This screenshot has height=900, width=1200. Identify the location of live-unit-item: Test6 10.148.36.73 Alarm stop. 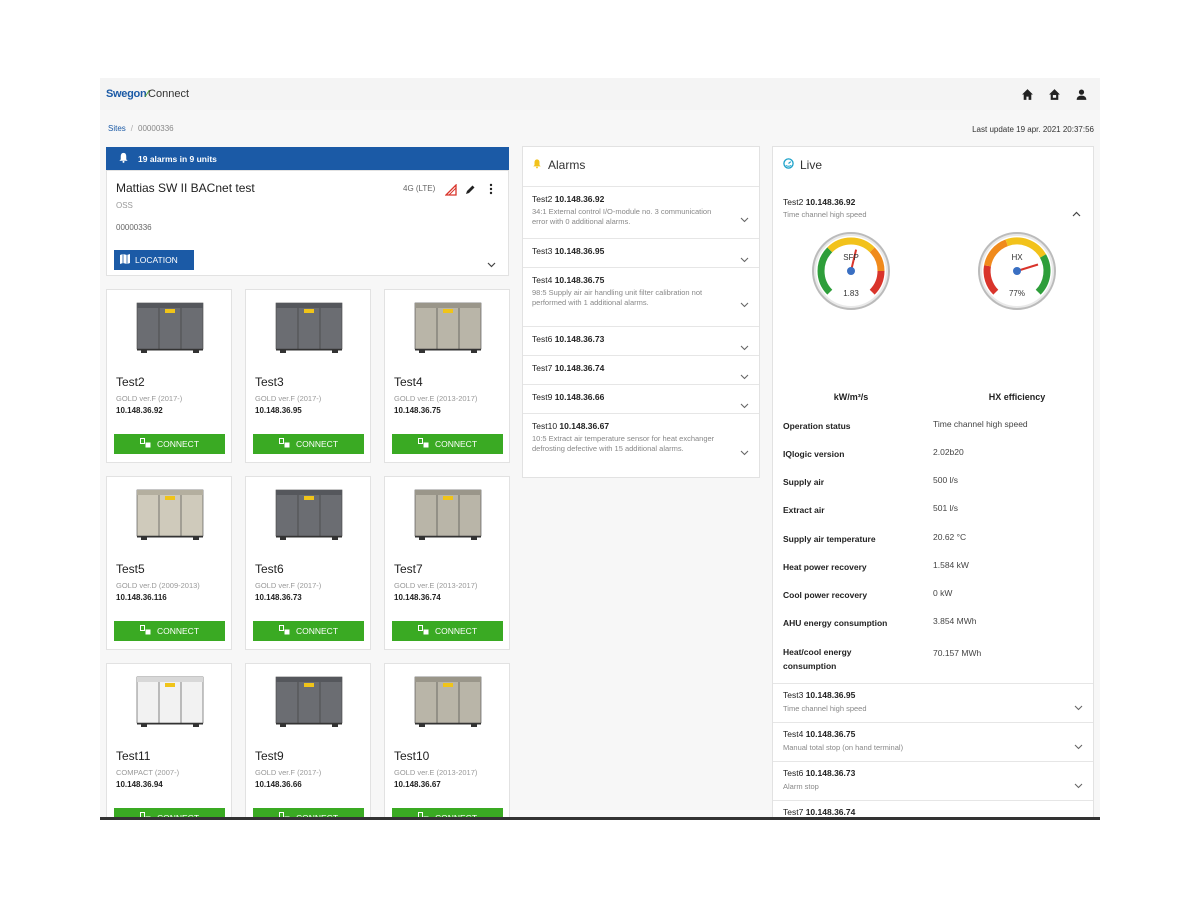
(933, 780).